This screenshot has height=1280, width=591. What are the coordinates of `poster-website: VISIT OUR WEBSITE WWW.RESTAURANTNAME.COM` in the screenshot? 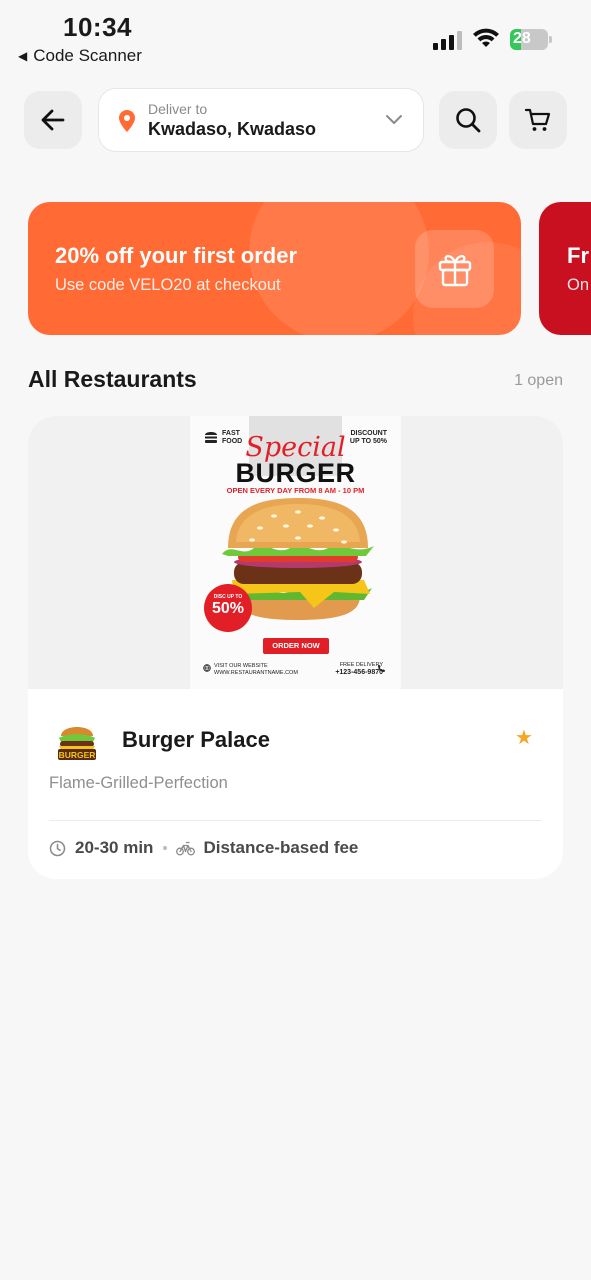 It's located at (256, 670).